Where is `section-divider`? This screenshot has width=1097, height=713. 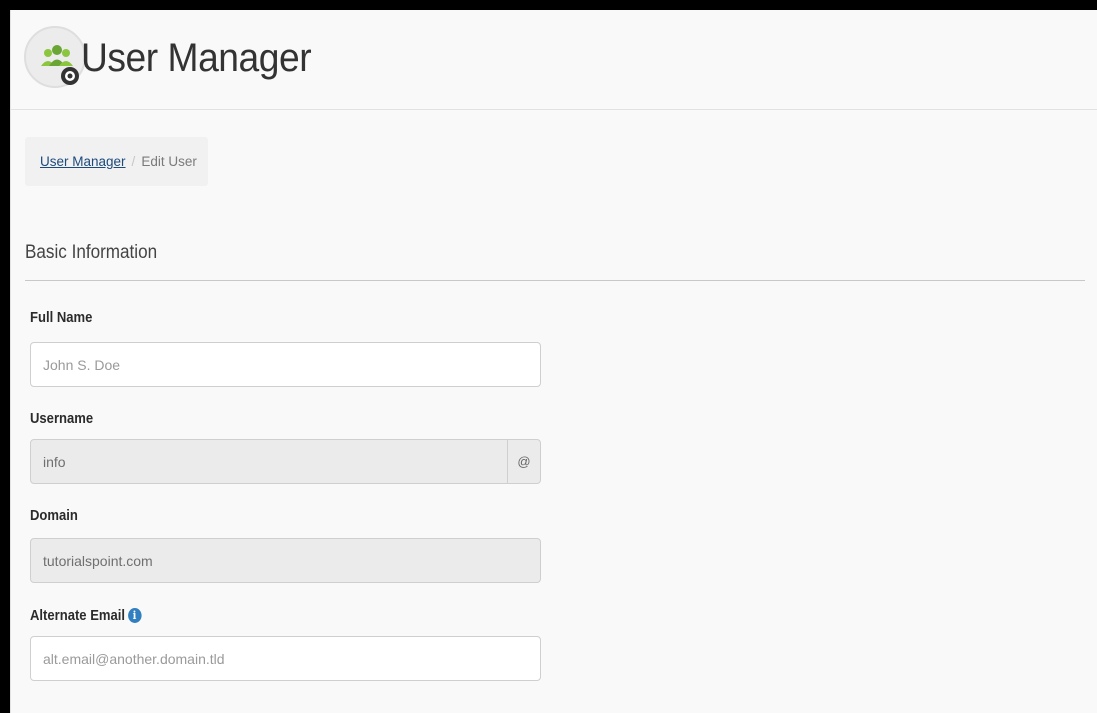 section-divider is located at coordinates (555, 280).